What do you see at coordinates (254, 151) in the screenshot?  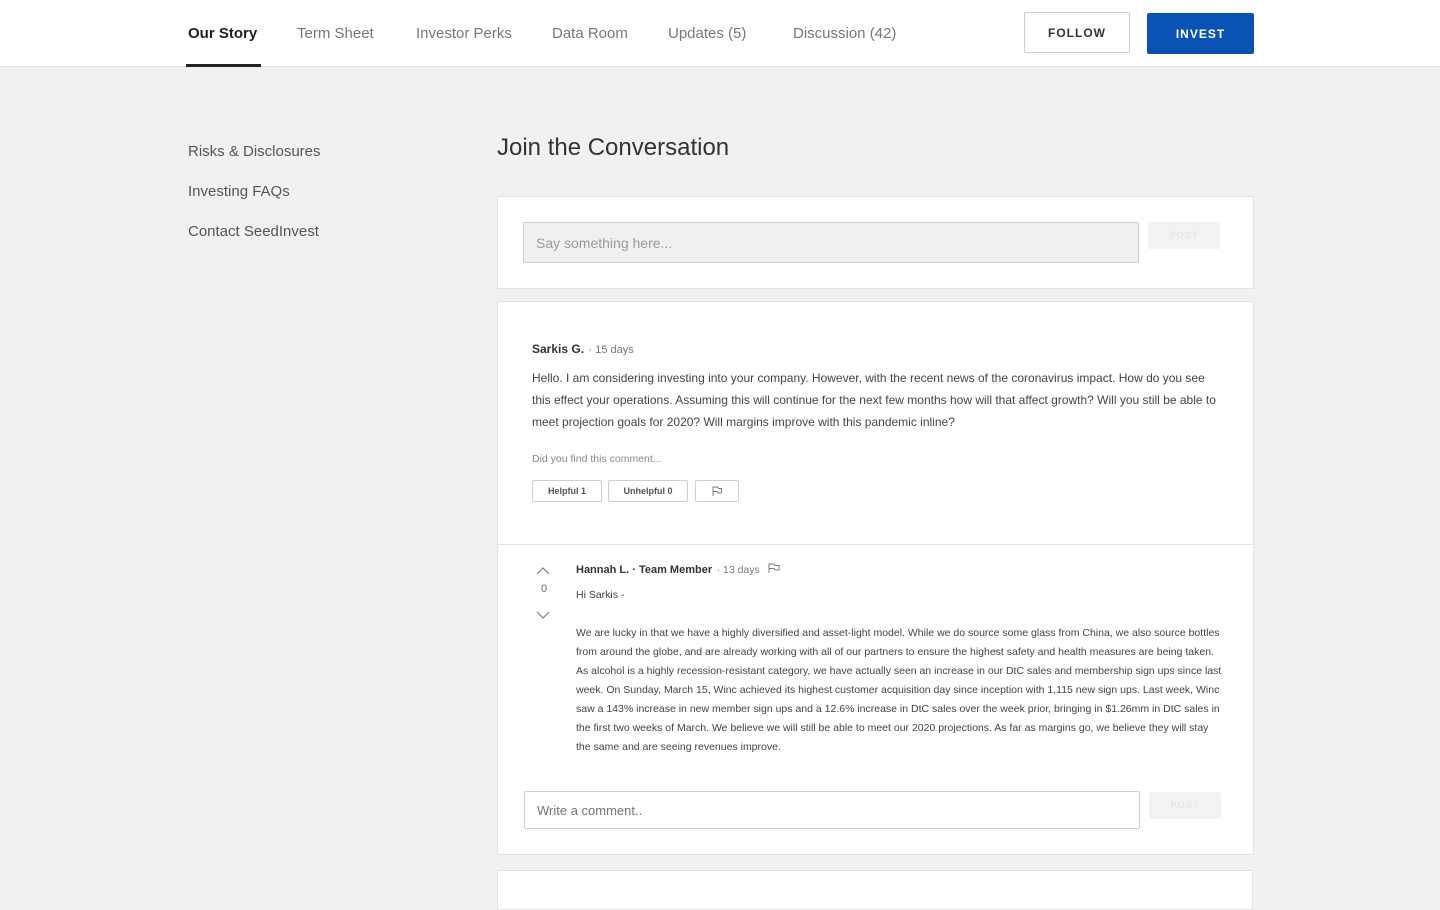 I see `sidebar-item-risks-disclosures: Risks & Disclosures` at bounding box center [254, 151].